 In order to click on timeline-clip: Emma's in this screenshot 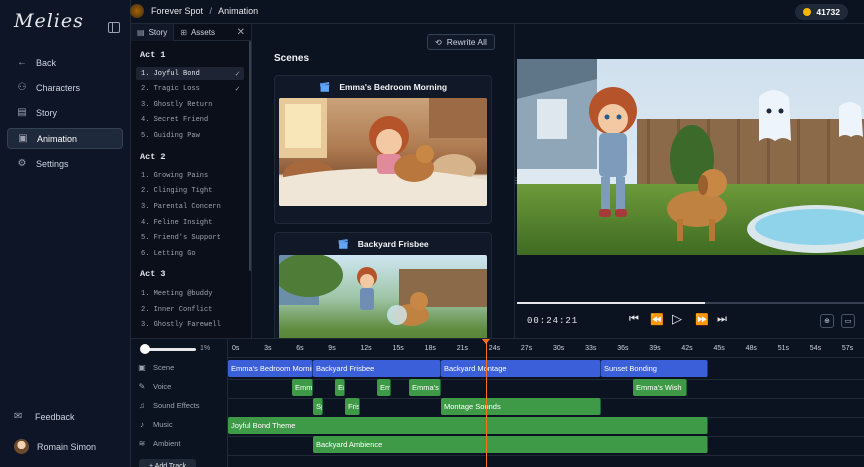, I will do `click(425, 387)`.